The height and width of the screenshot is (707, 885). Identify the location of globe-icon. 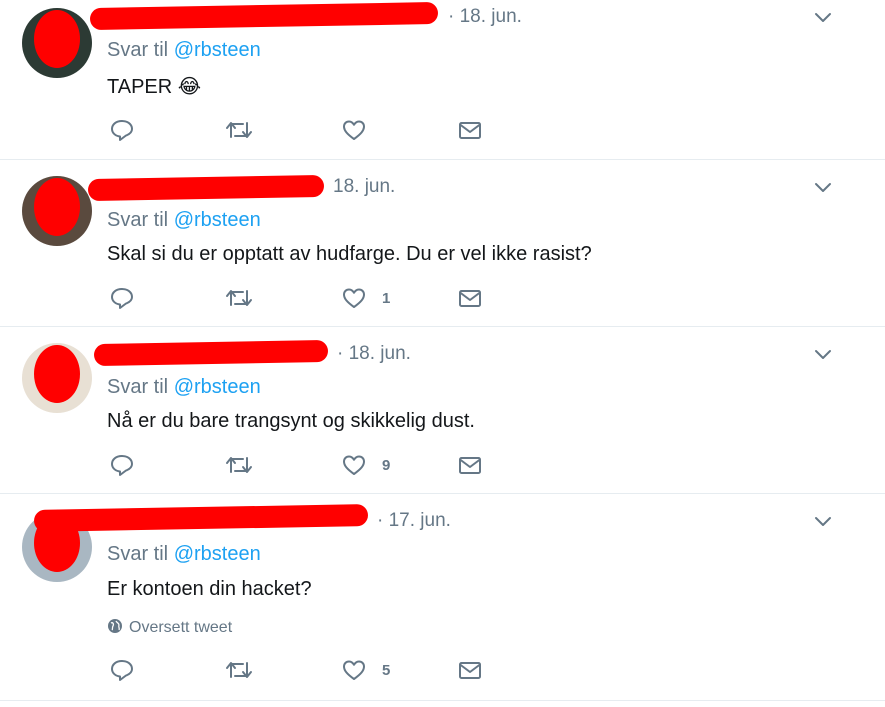
(115, 628).